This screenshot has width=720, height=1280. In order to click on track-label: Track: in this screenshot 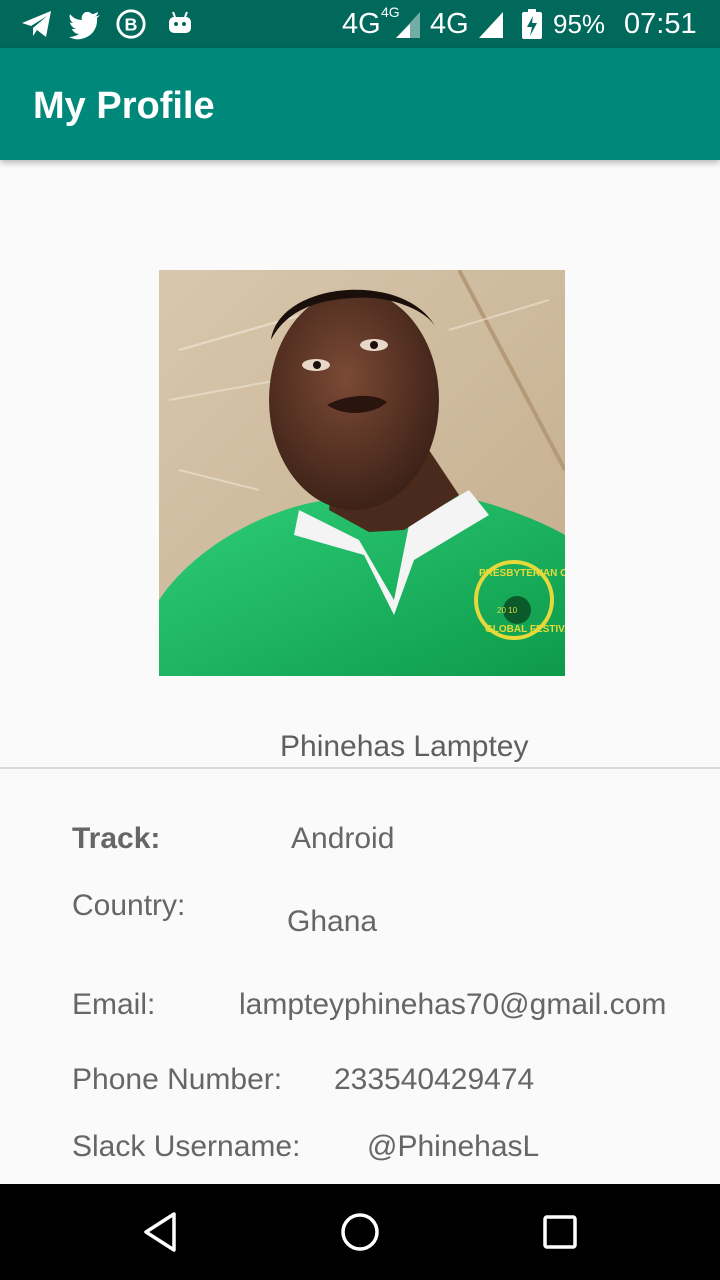, I will do `click(116, 838)`.